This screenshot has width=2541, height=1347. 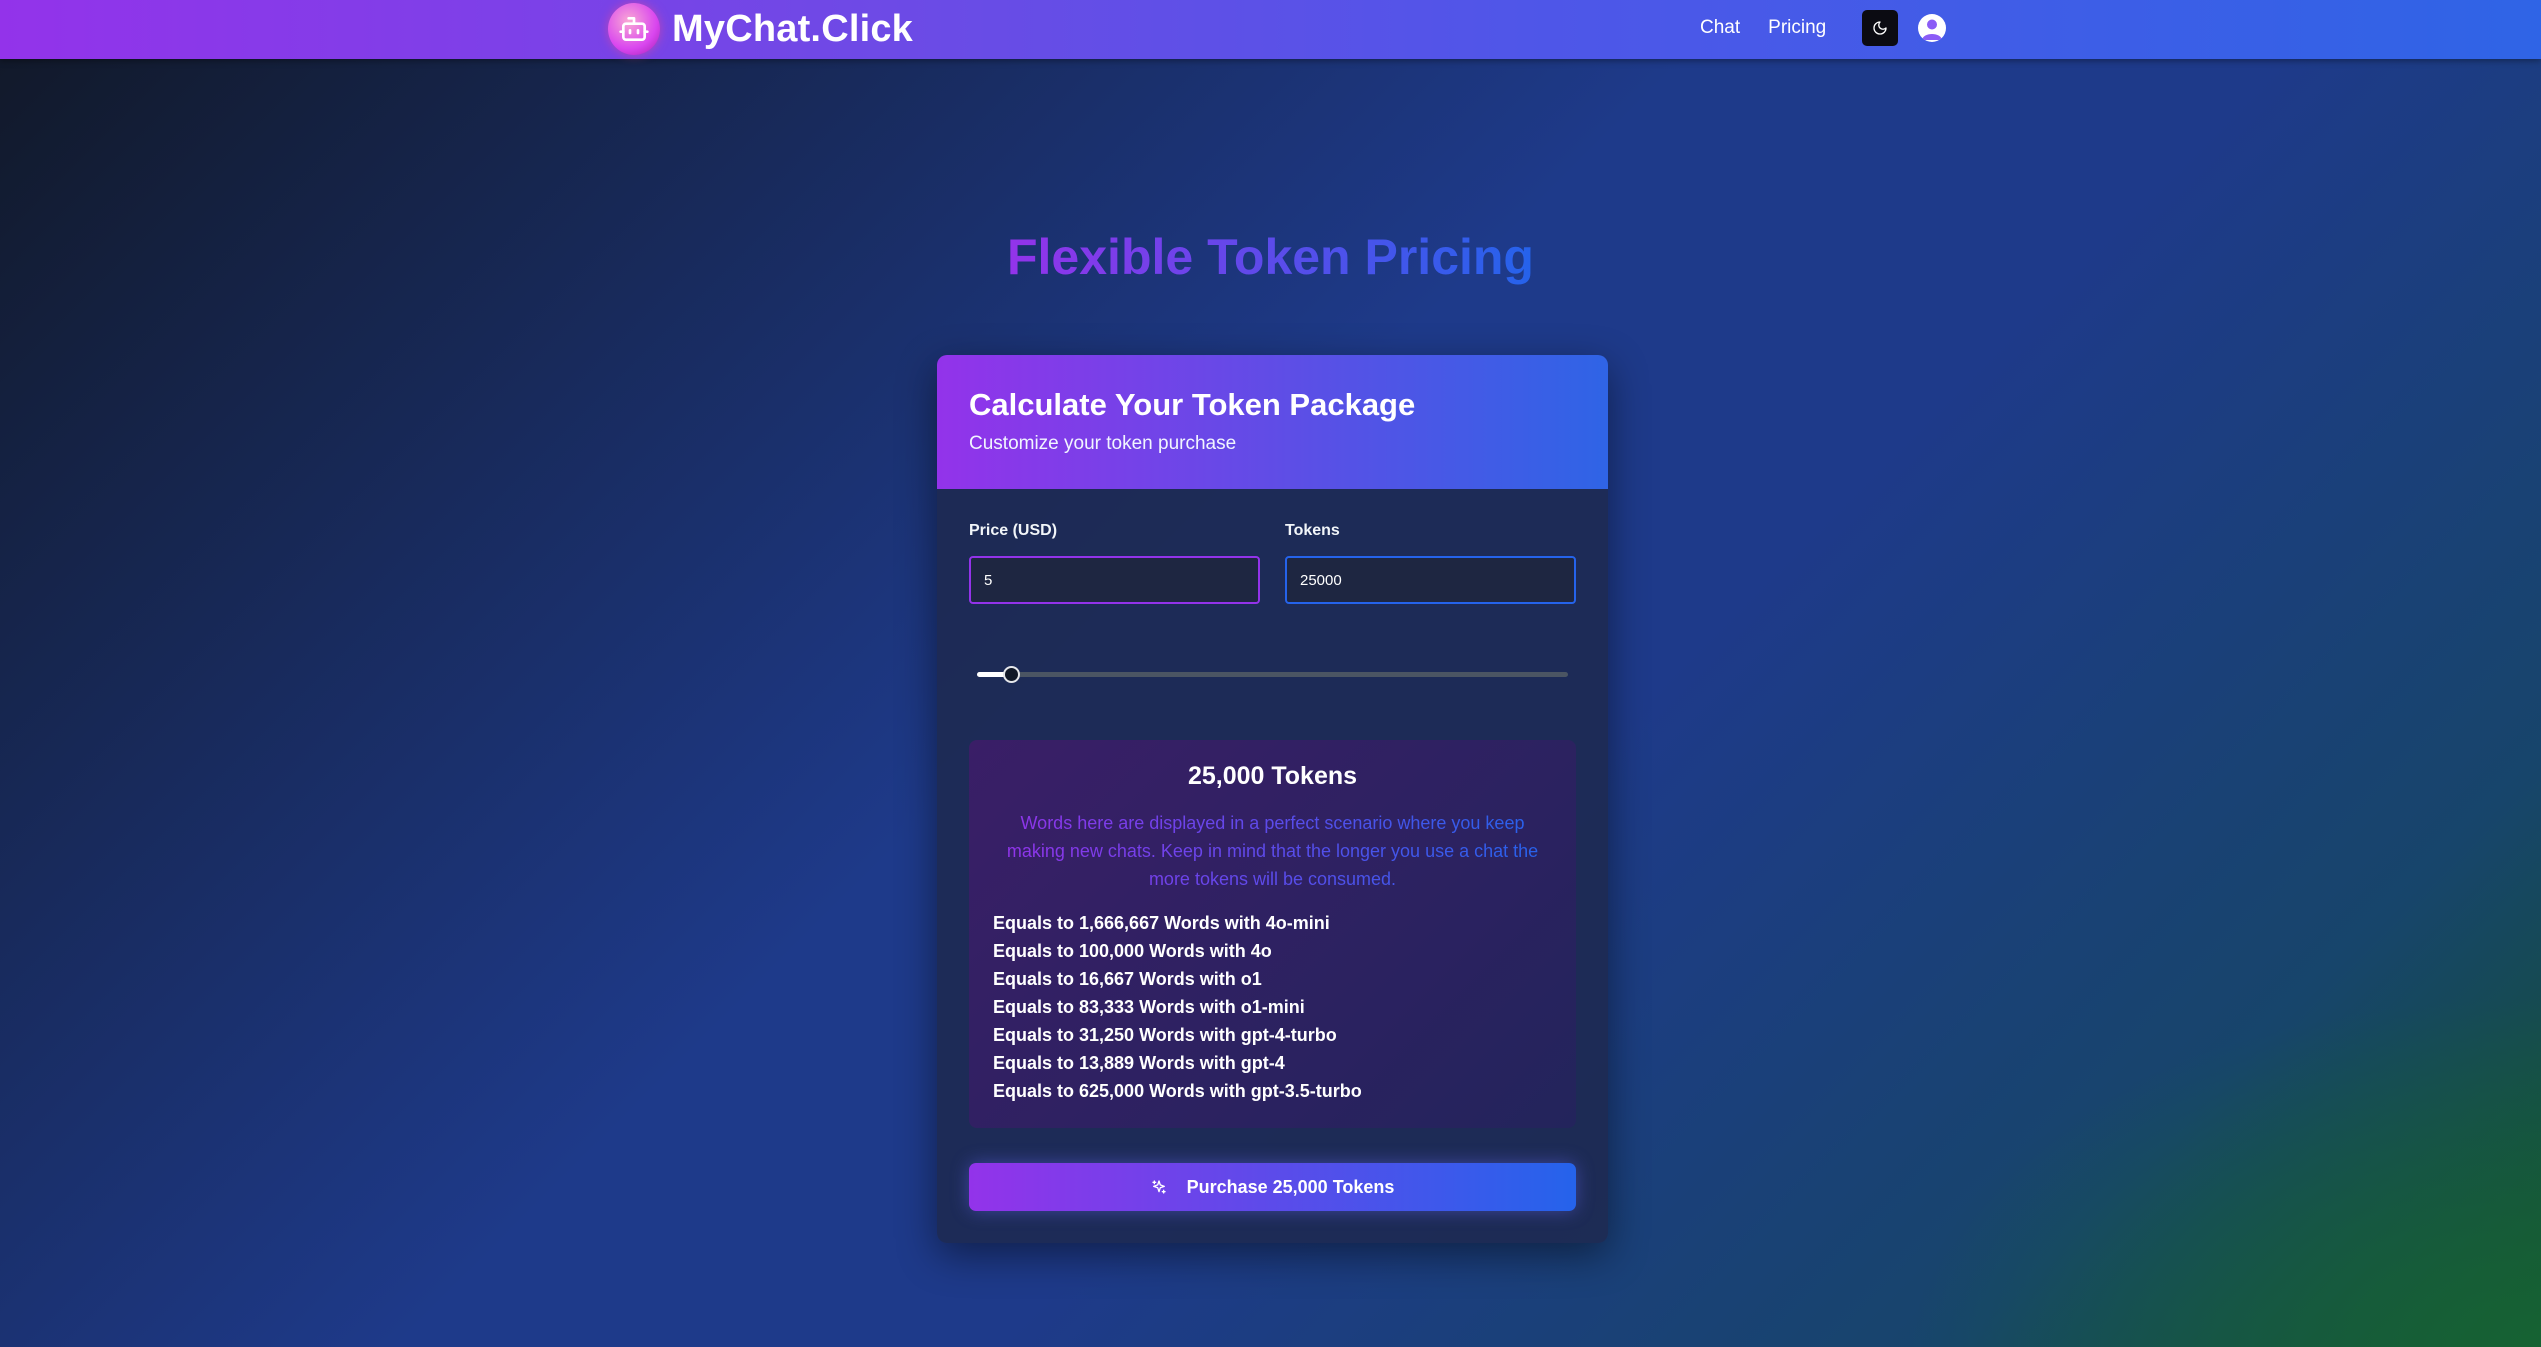 I want to click on input-row: Price (USD) Tokens, so click(x=1272, y=563).